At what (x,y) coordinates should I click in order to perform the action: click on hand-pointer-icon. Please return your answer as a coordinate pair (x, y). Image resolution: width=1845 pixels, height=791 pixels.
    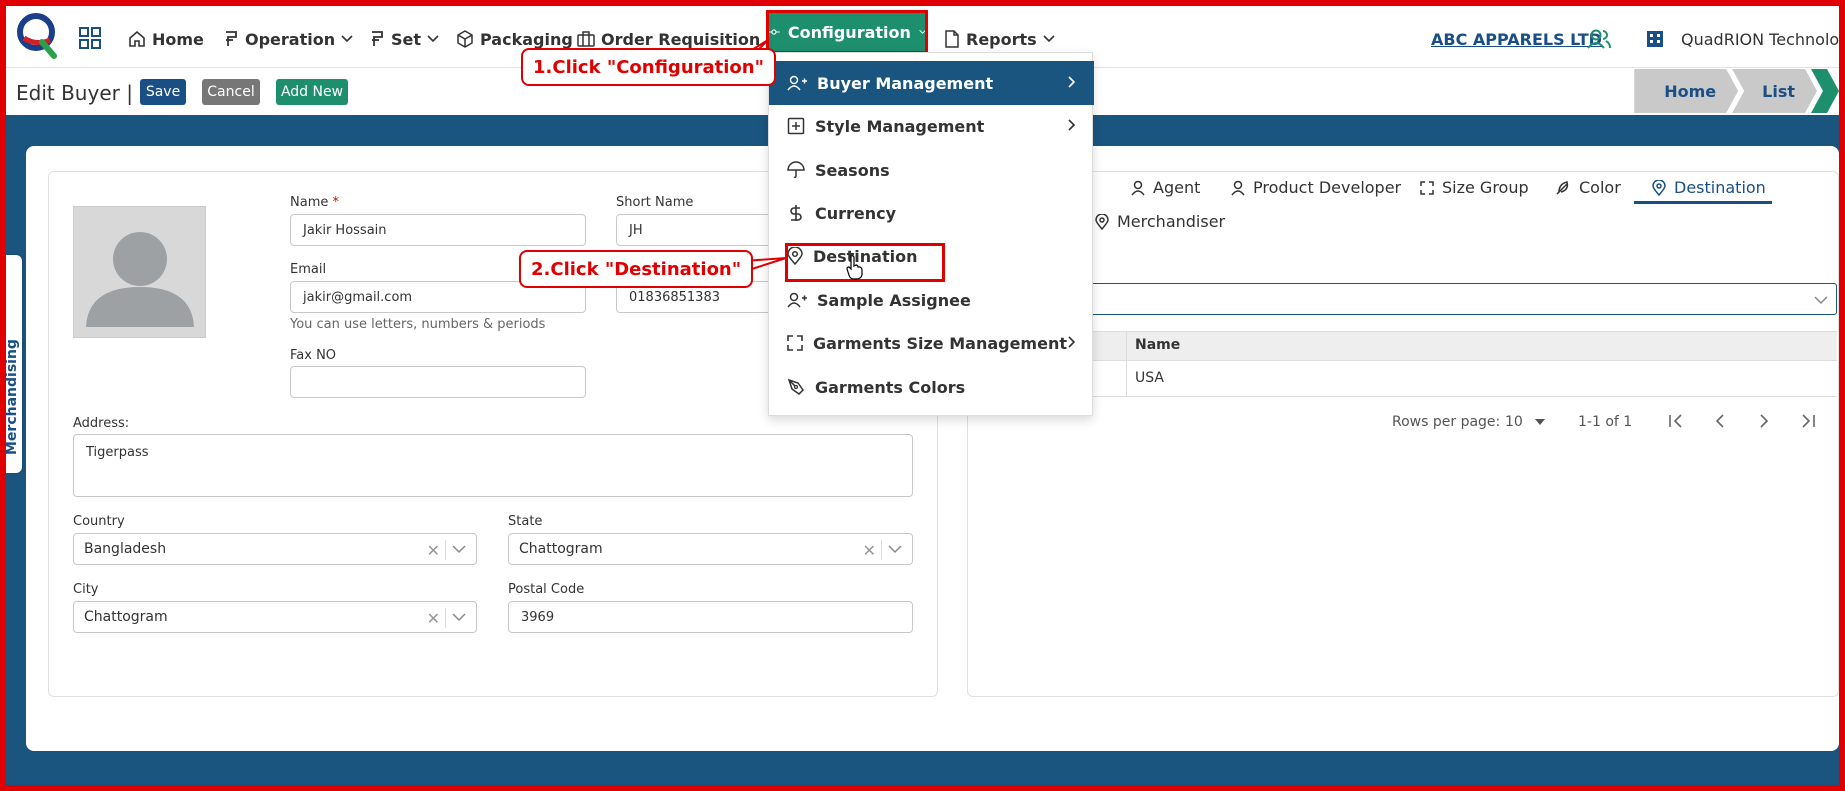
    Looking at the image, I should click on (854, 267).